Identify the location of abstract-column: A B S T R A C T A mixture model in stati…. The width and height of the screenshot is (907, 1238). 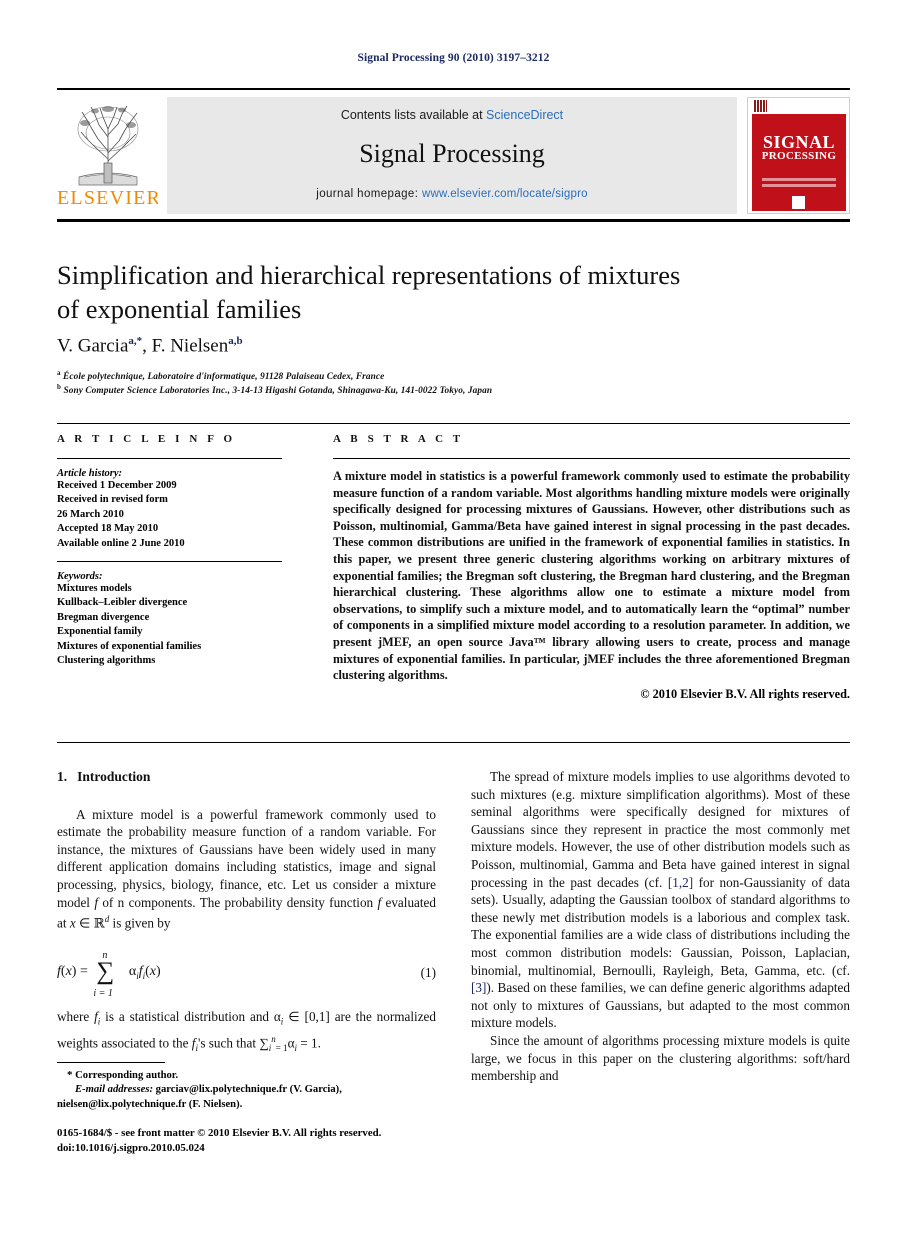
(591, 567).